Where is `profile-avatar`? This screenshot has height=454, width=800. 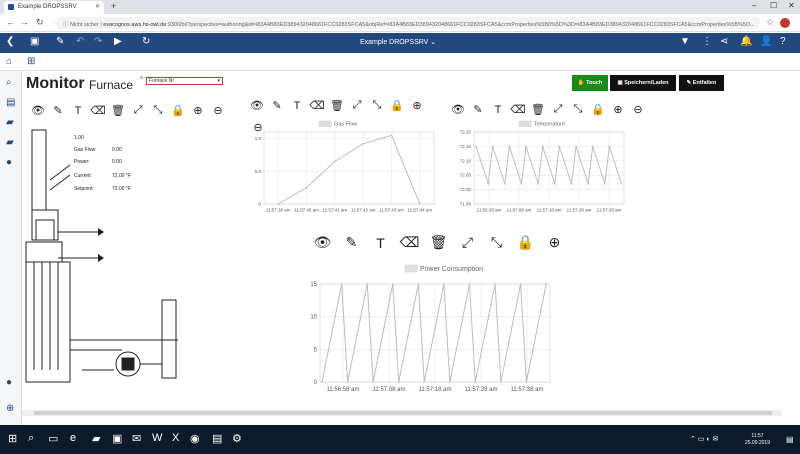
profile-avatar is located at coordinates (785, 23).